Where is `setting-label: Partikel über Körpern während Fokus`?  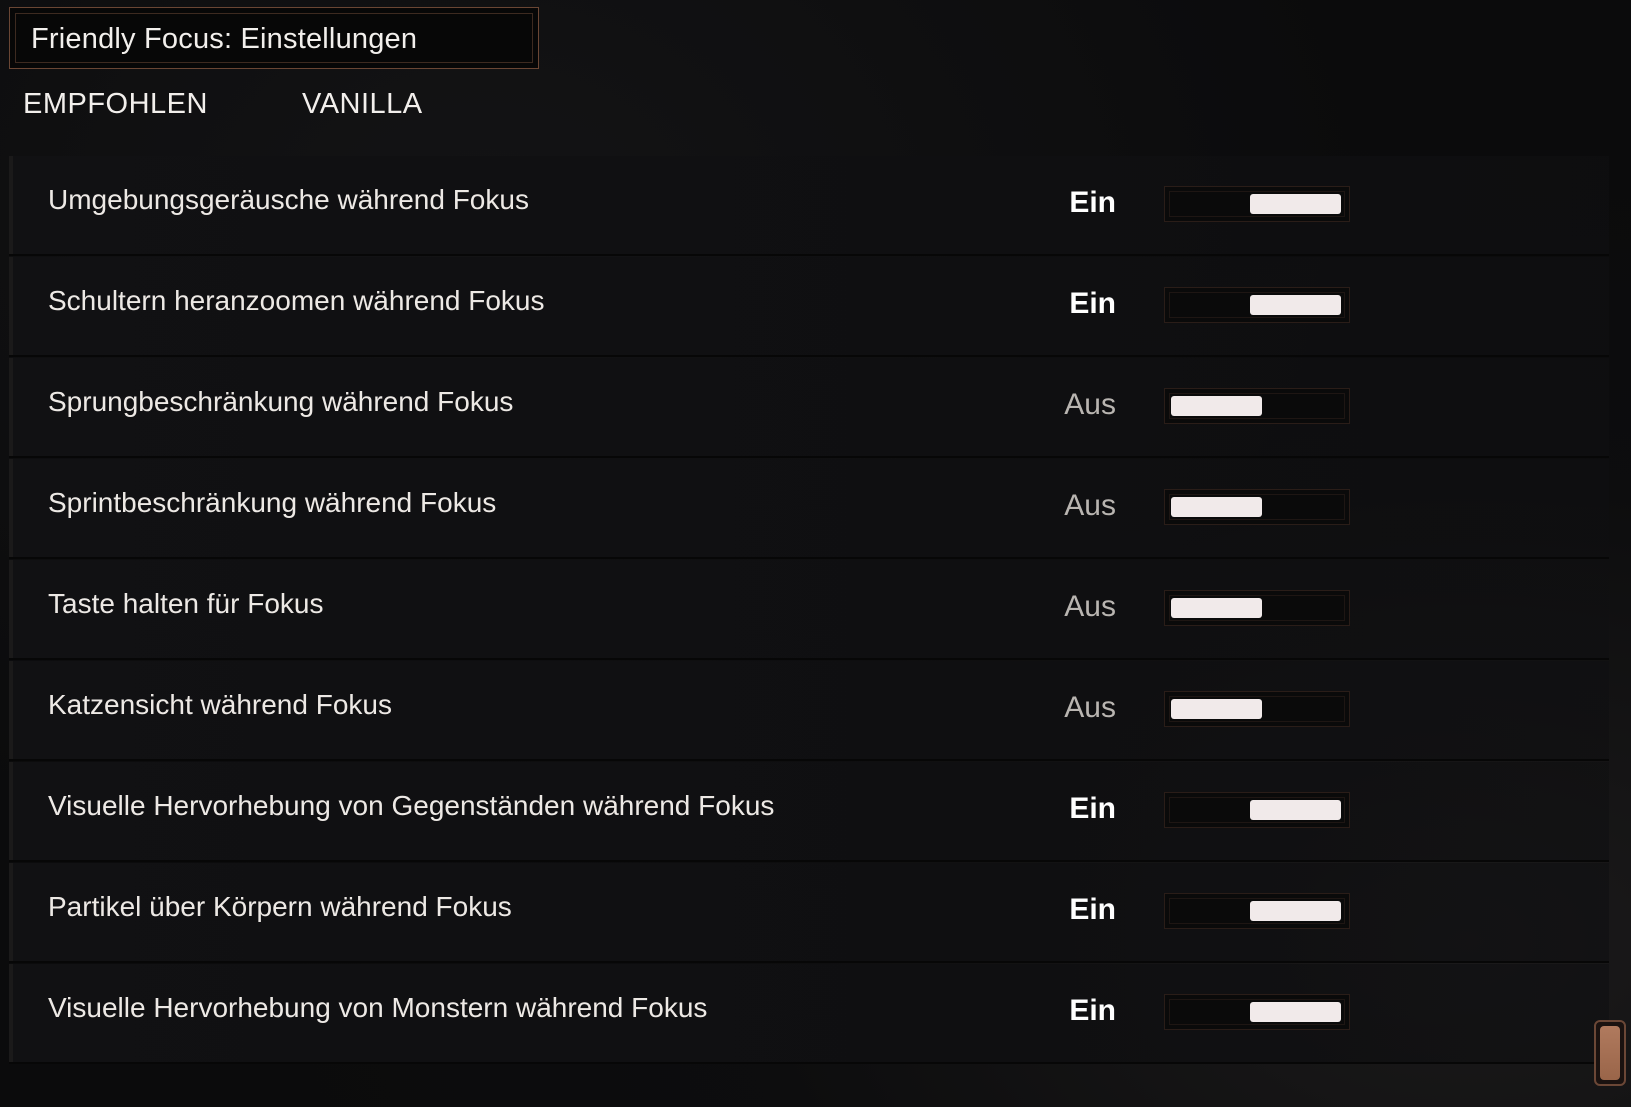
setting-label: Partikel über Körpern während Fokus is located at coordinates (280, 906).